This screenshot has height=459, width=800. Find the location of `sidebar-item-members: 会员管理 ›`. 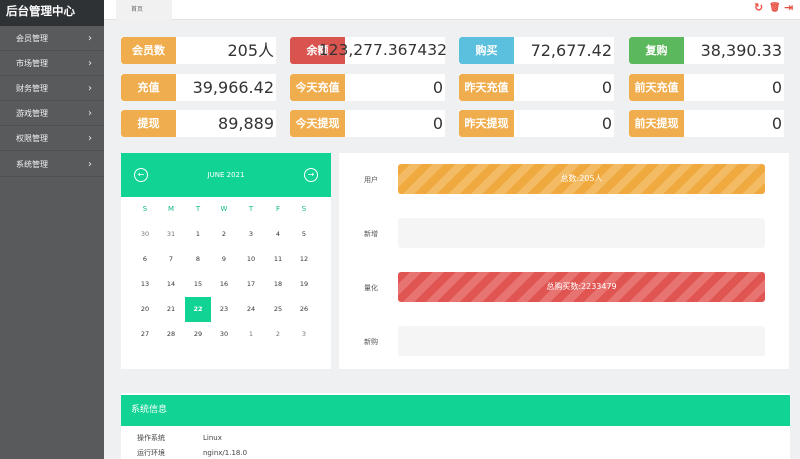

sidebar-item-members: 会员管理 › is located at coordinates (52, 39).